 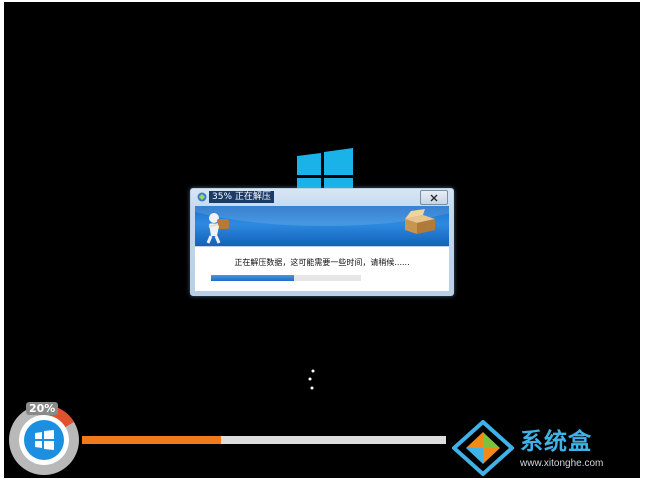 What do you see at coordinates (311, 379) in the screenshot?
I see `loading-dots-icon` at bounding box center [311, 379].